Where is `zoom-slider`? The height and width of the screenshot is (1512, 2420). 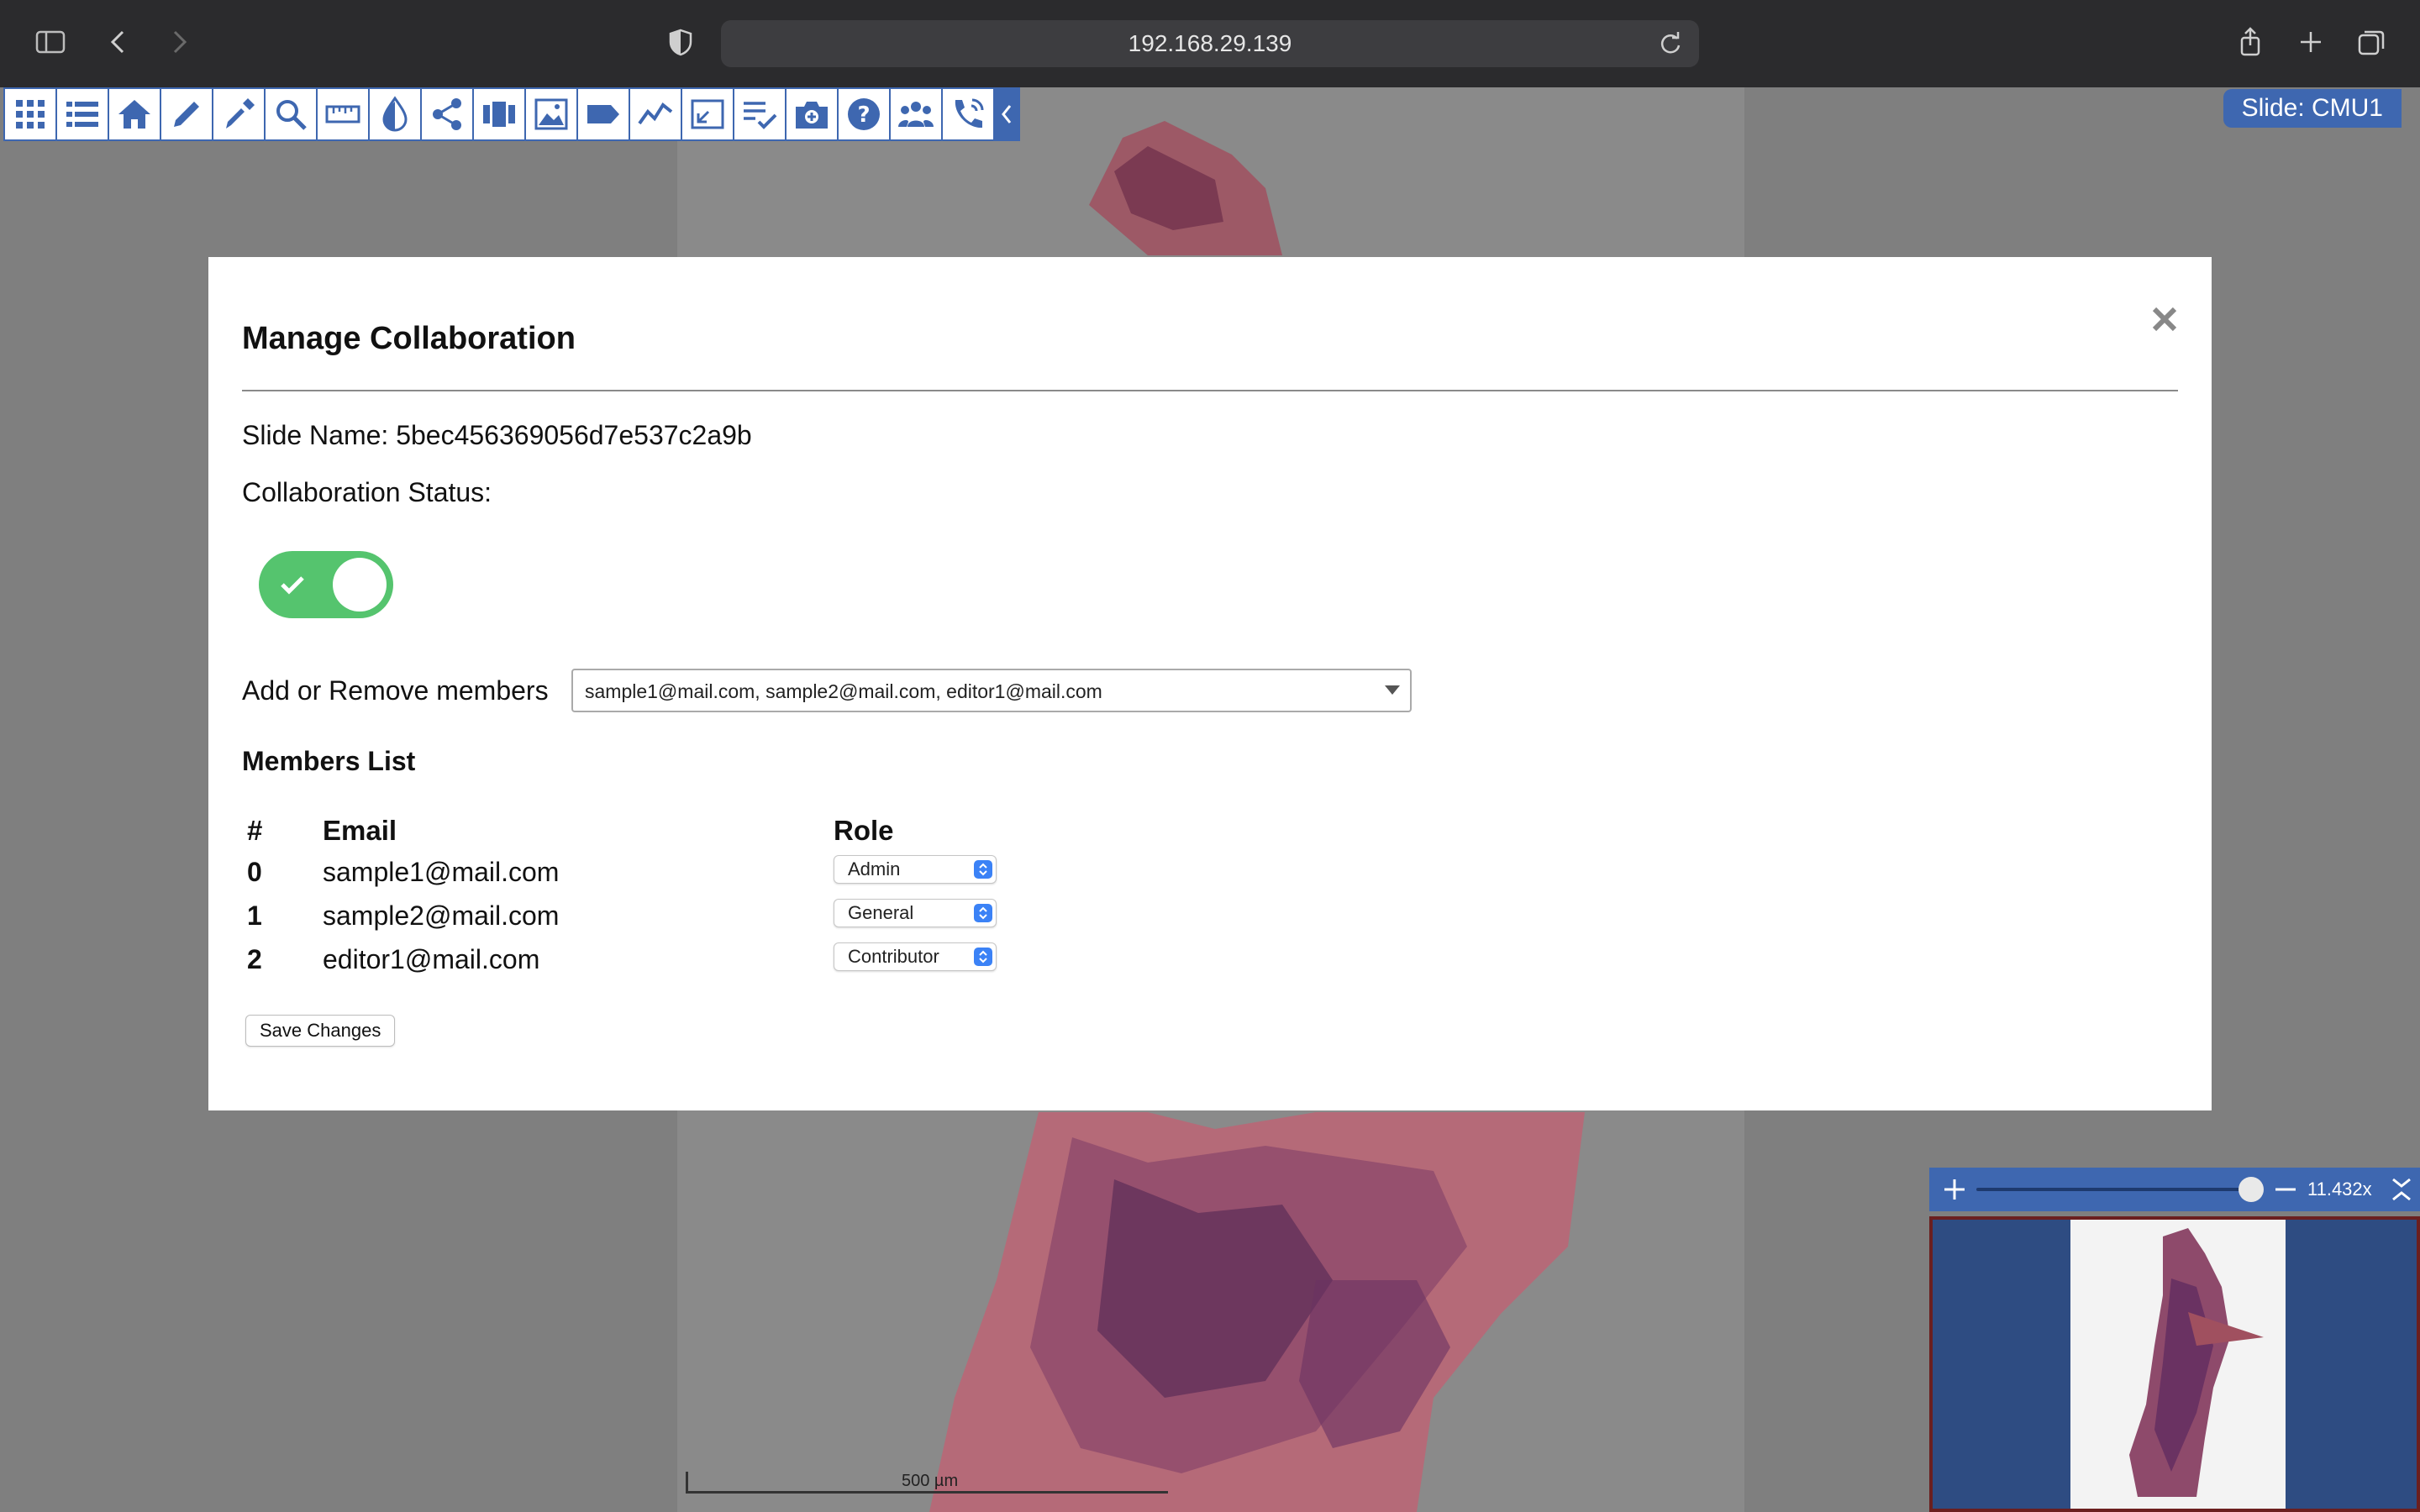 zoom-slider is located at coordinates (2119, 1189).